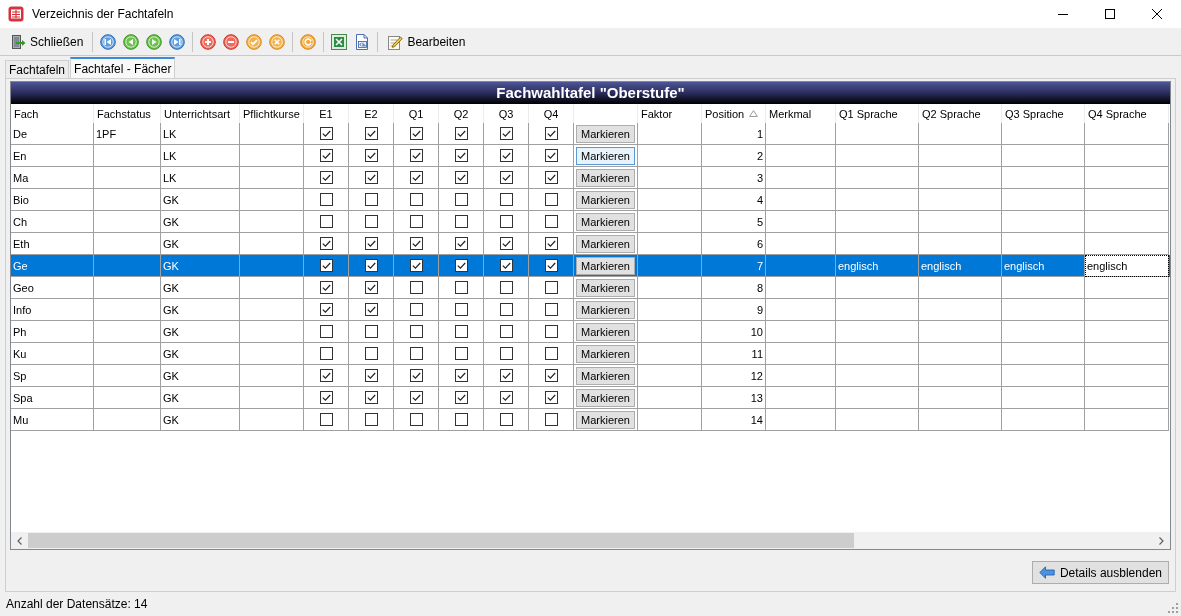 The width and height of the screenshot is (1181, 616). Describe the element at coordinates (308, 41) in the screenshot. I see `refresh-icon` at that location.